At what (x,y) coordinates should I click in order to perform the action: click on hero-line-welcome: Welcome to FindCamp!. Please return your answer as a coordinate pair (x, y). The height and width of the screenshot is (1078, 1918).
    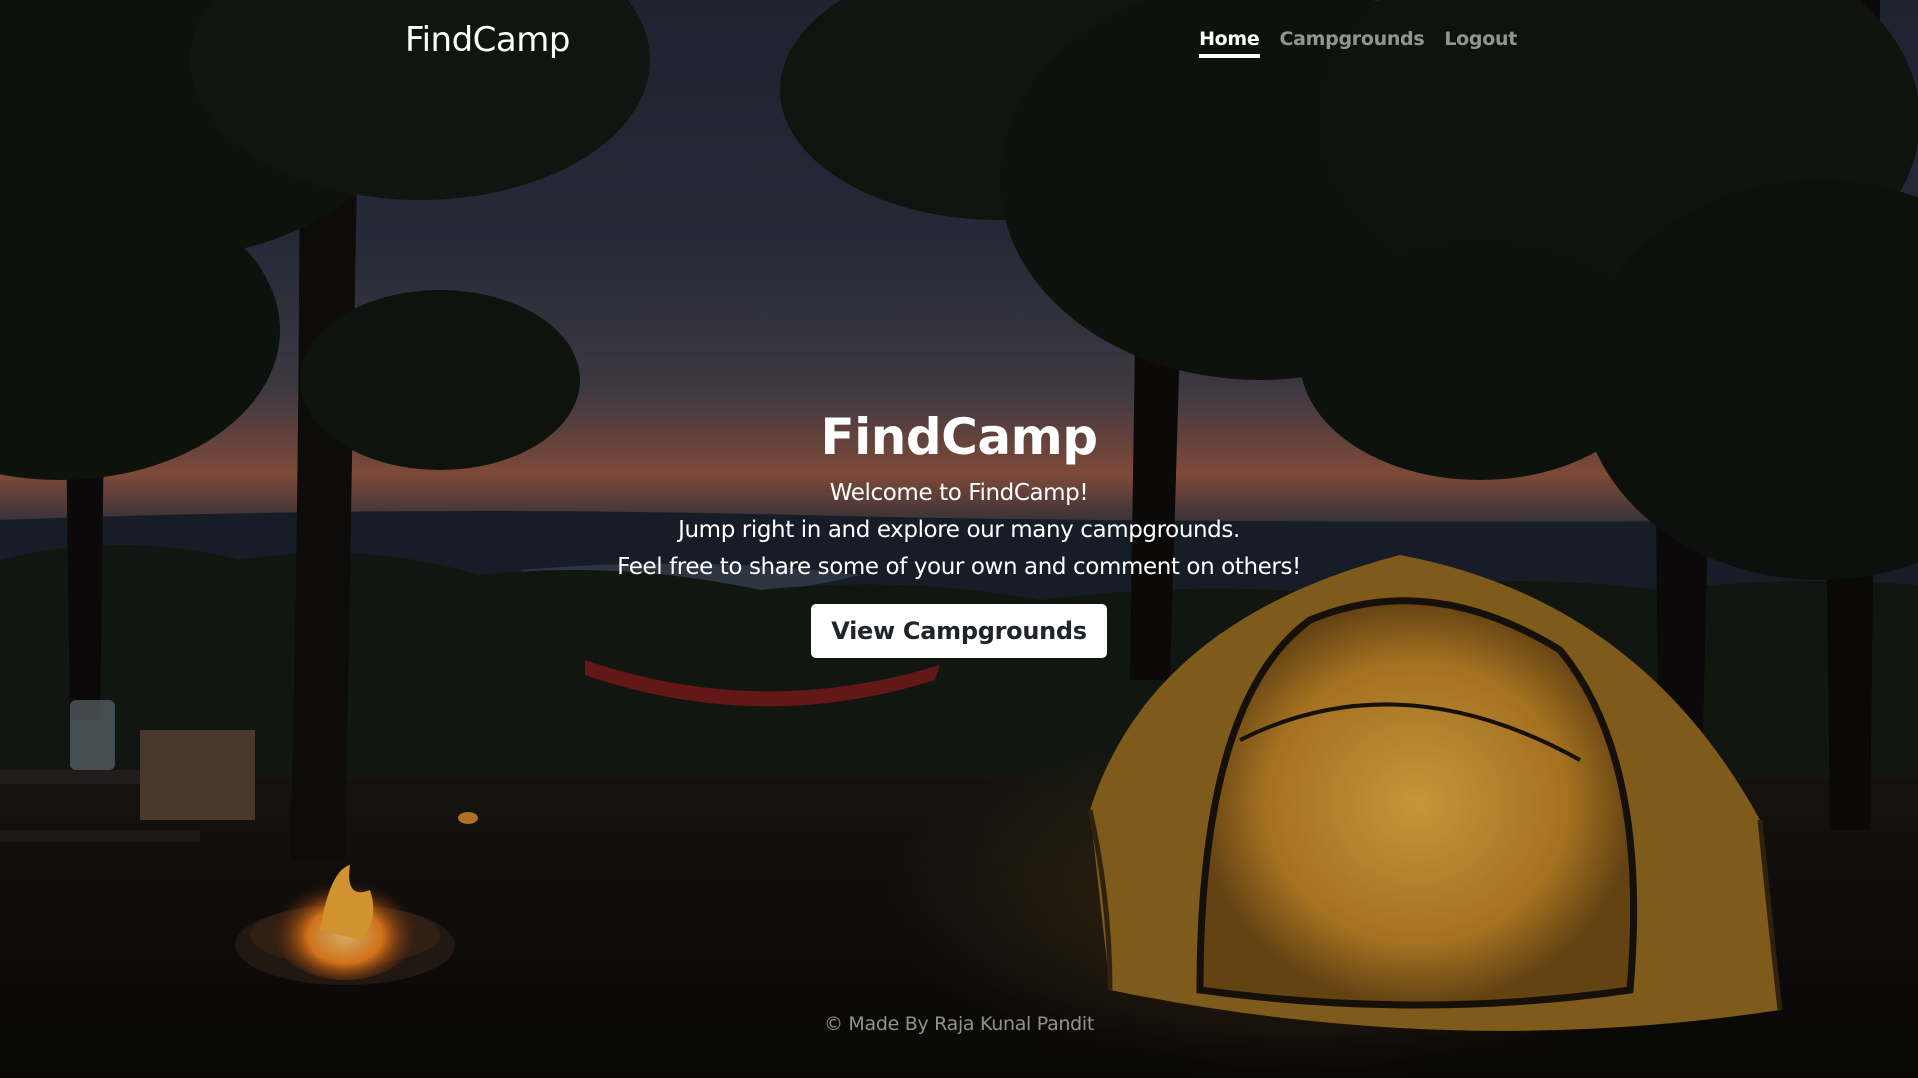
    Looking at the image, I should click on (959, 493).